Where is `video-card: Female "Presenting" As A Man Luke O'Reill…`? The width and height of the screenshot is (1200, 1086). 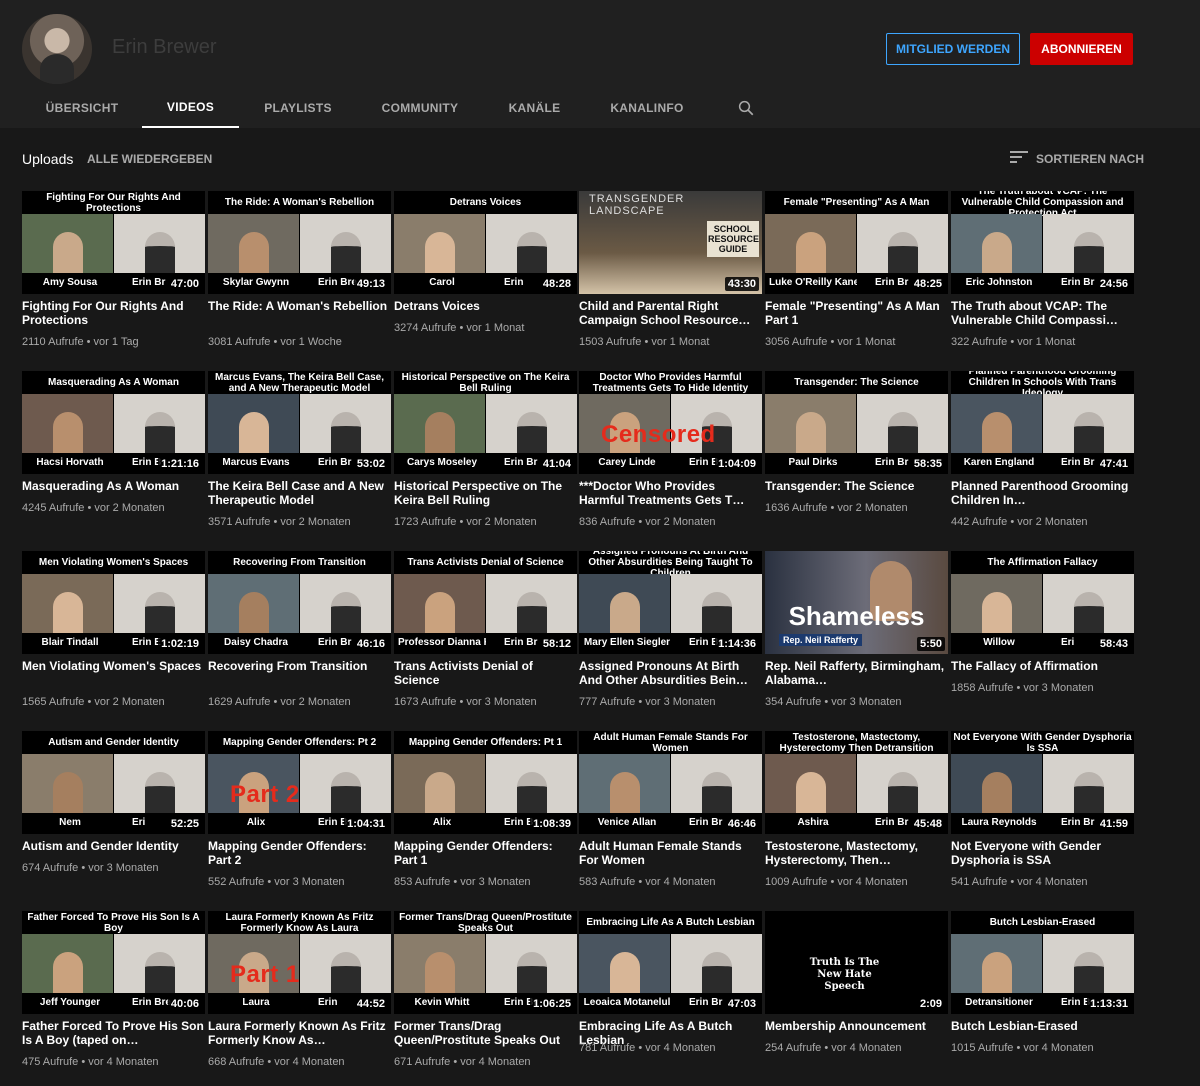
video-card: Female "Presenting" As A Man Luke O'Reill… is located at coordinates (856, 278).